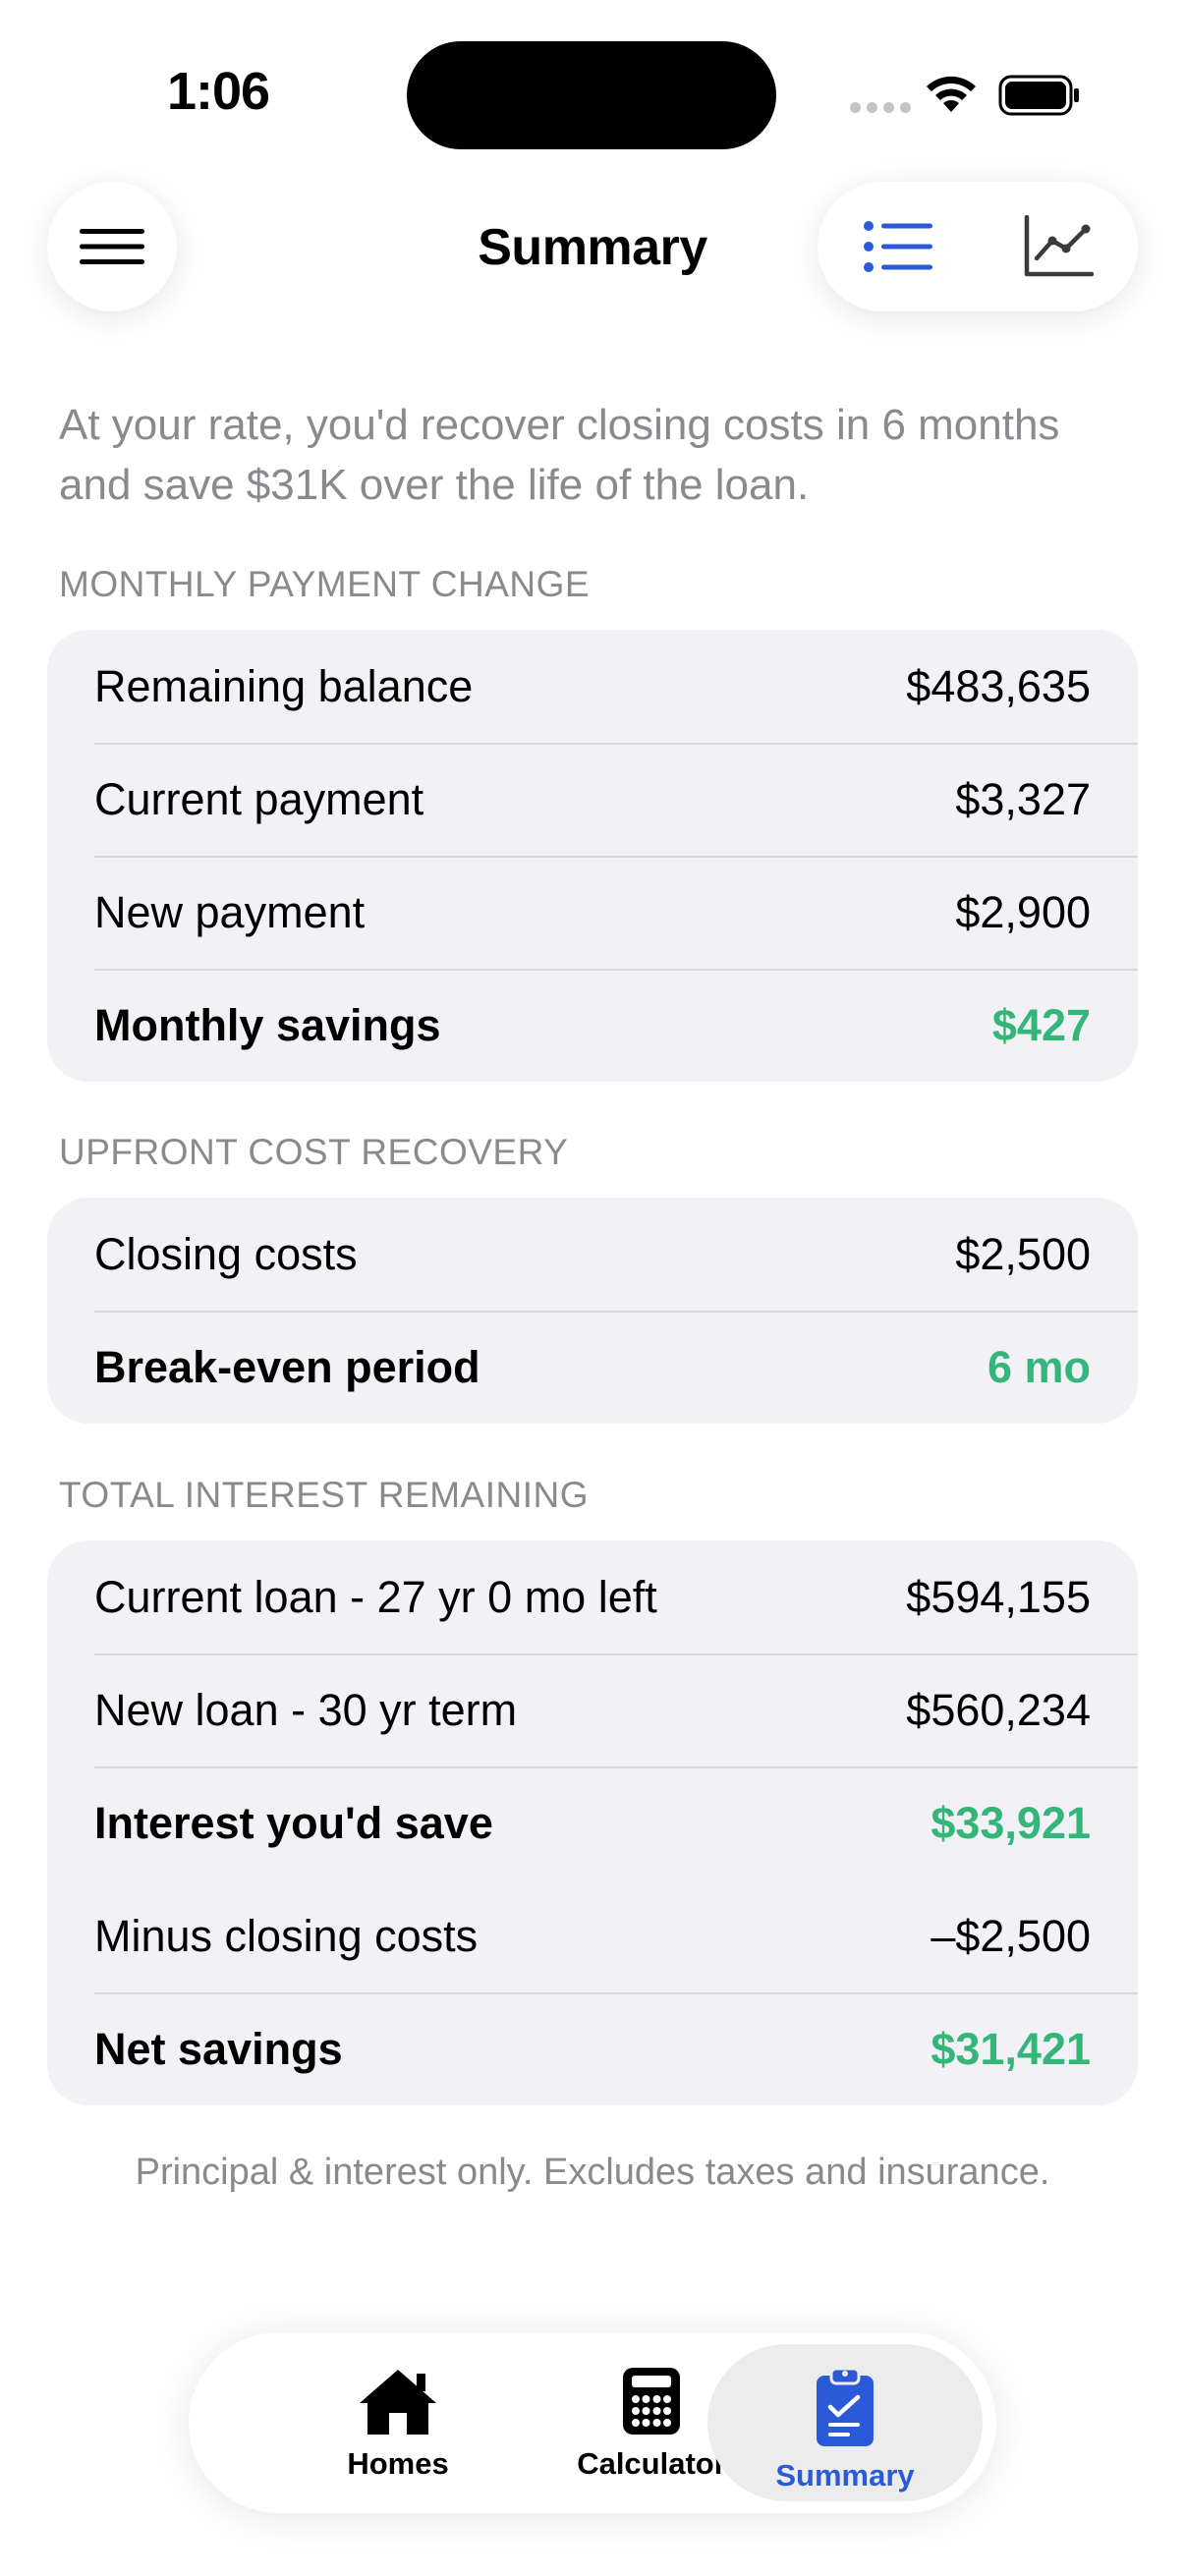 The height and width of the screenshot is (2576, 1185). What do you see at coordinates (952, 94) in the screenshot?
I see `wifi-icon` at bounding box center [952, 94].